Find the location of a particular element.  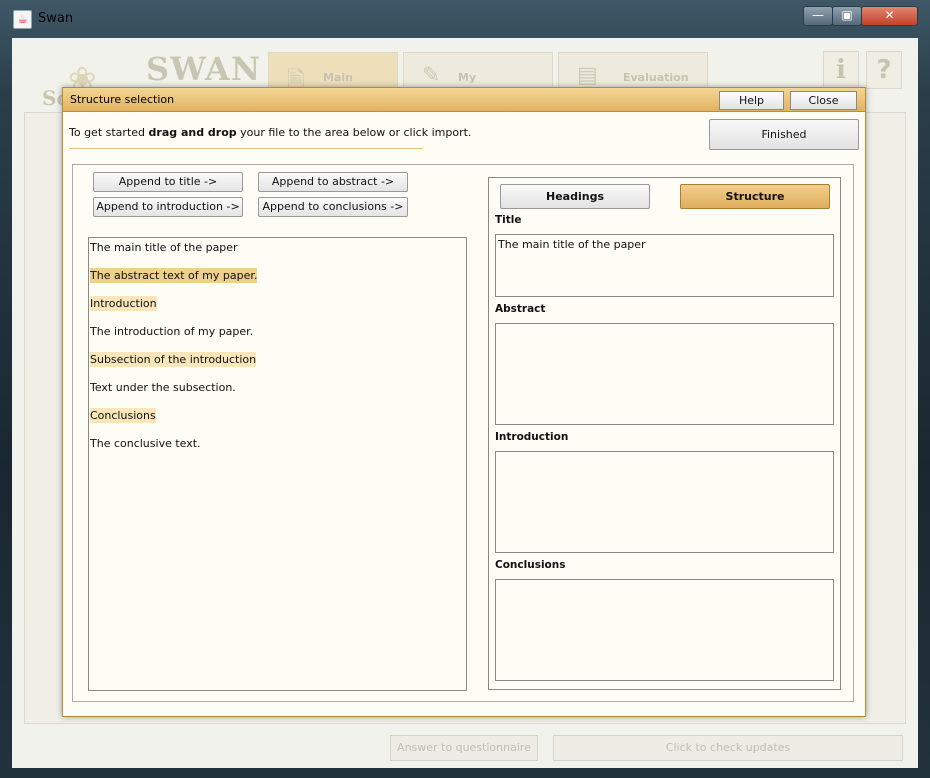

section-box-abstract is located at coordinates (664, 374).